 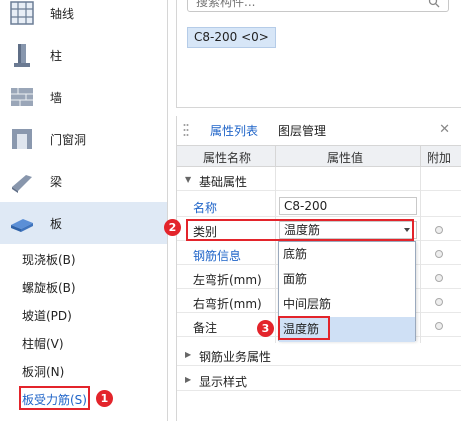 I want to click on dropdown-option-bottom-rebar: 底筋, so click(x=347, y=254).